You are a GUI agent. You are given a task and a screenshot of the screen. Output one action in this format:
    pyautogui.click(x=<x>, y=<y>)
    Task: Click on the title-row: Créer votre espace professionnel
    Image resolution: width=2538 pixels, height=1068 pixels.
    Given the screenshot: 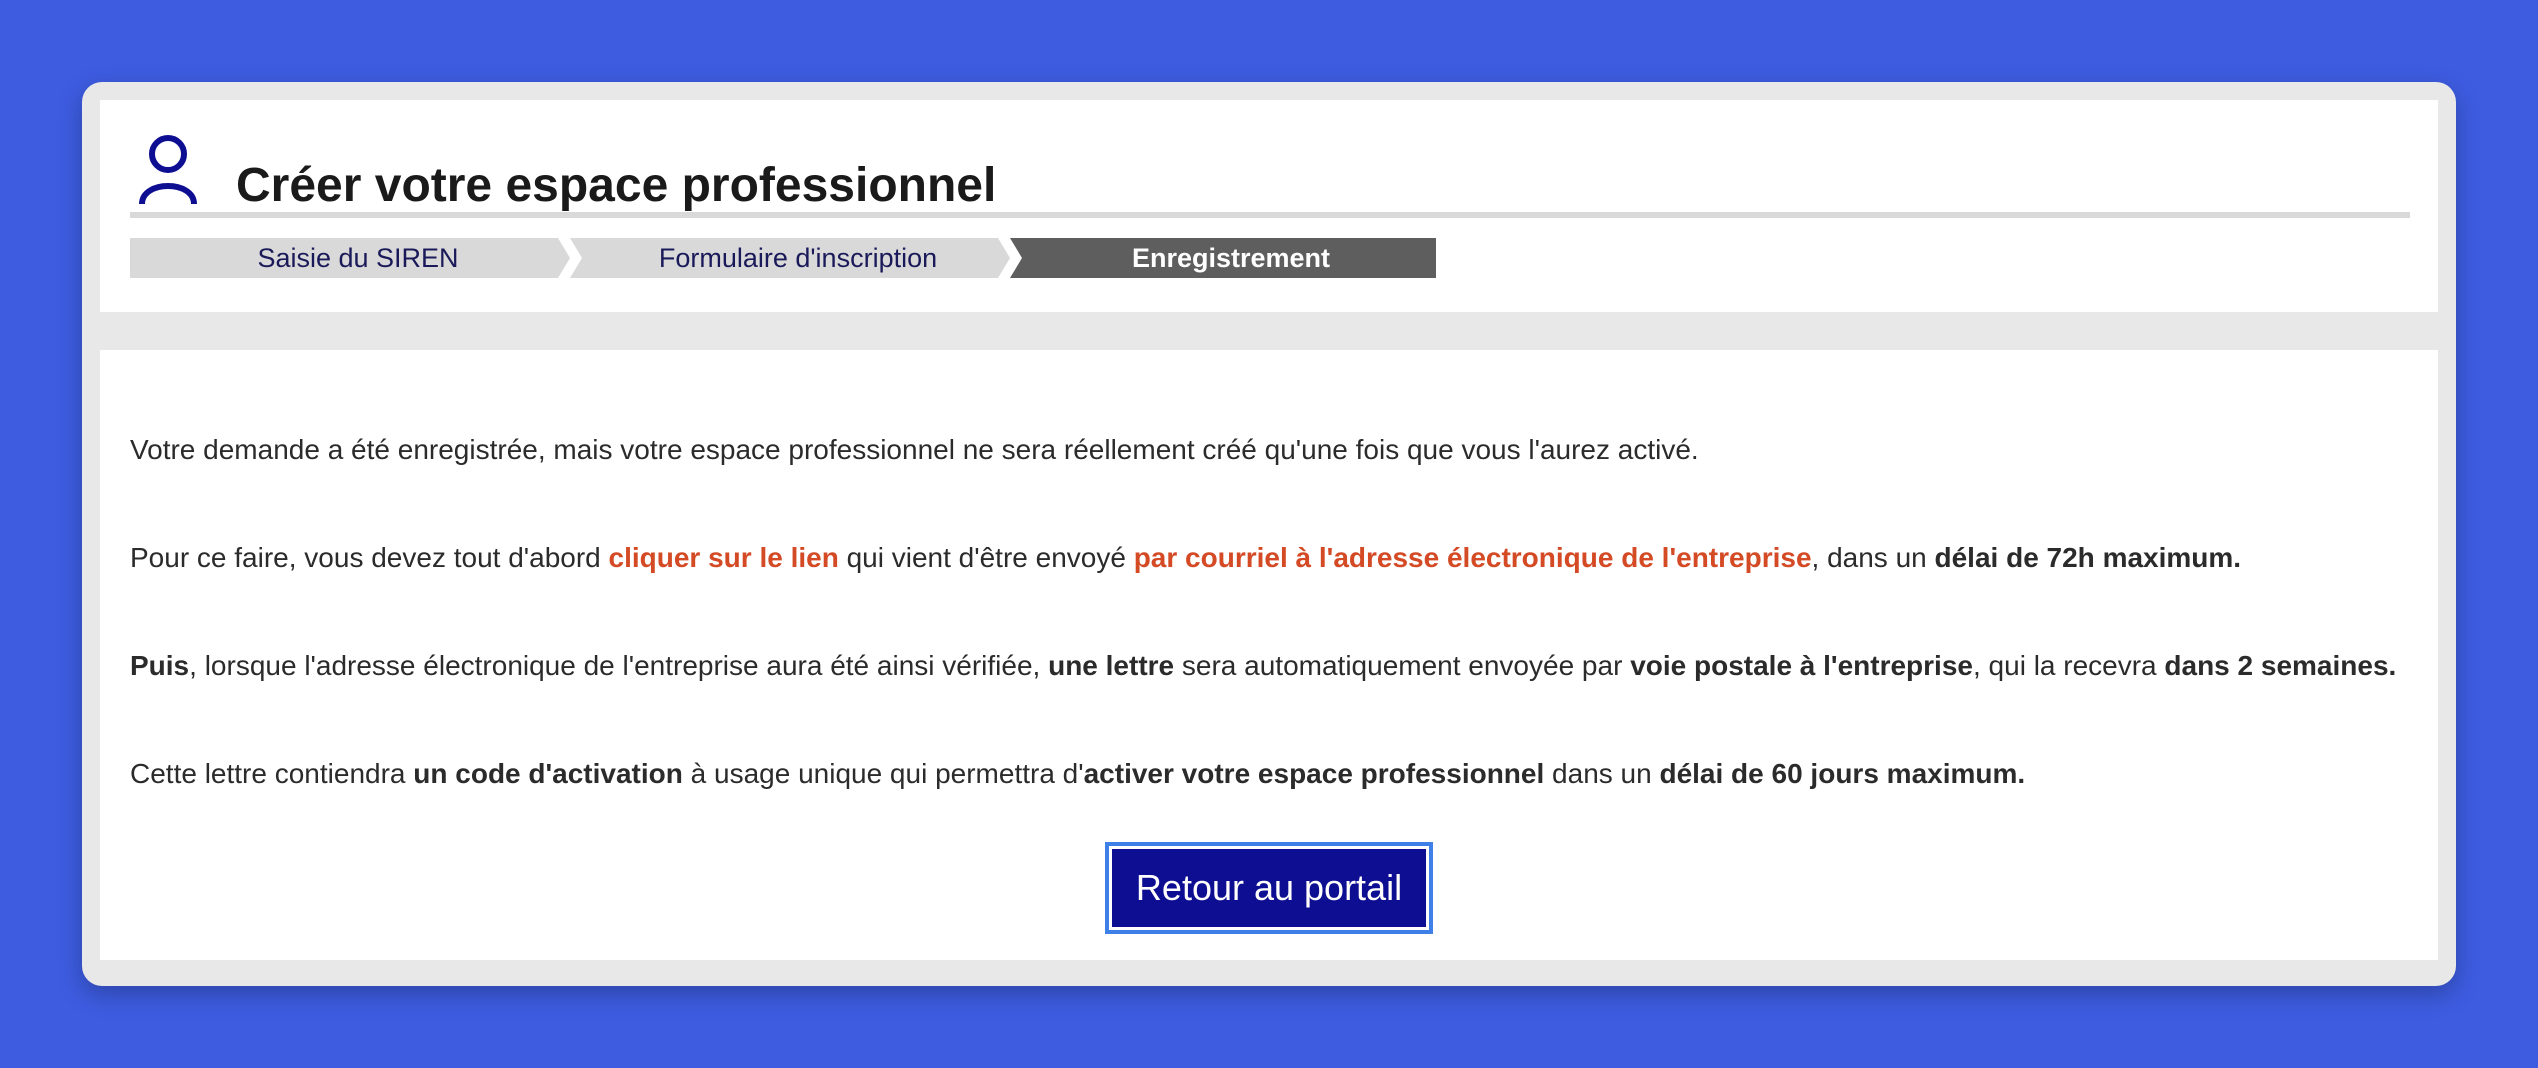 What is the action you would take?
    pyautogui.click(x=1270, y=176)
    